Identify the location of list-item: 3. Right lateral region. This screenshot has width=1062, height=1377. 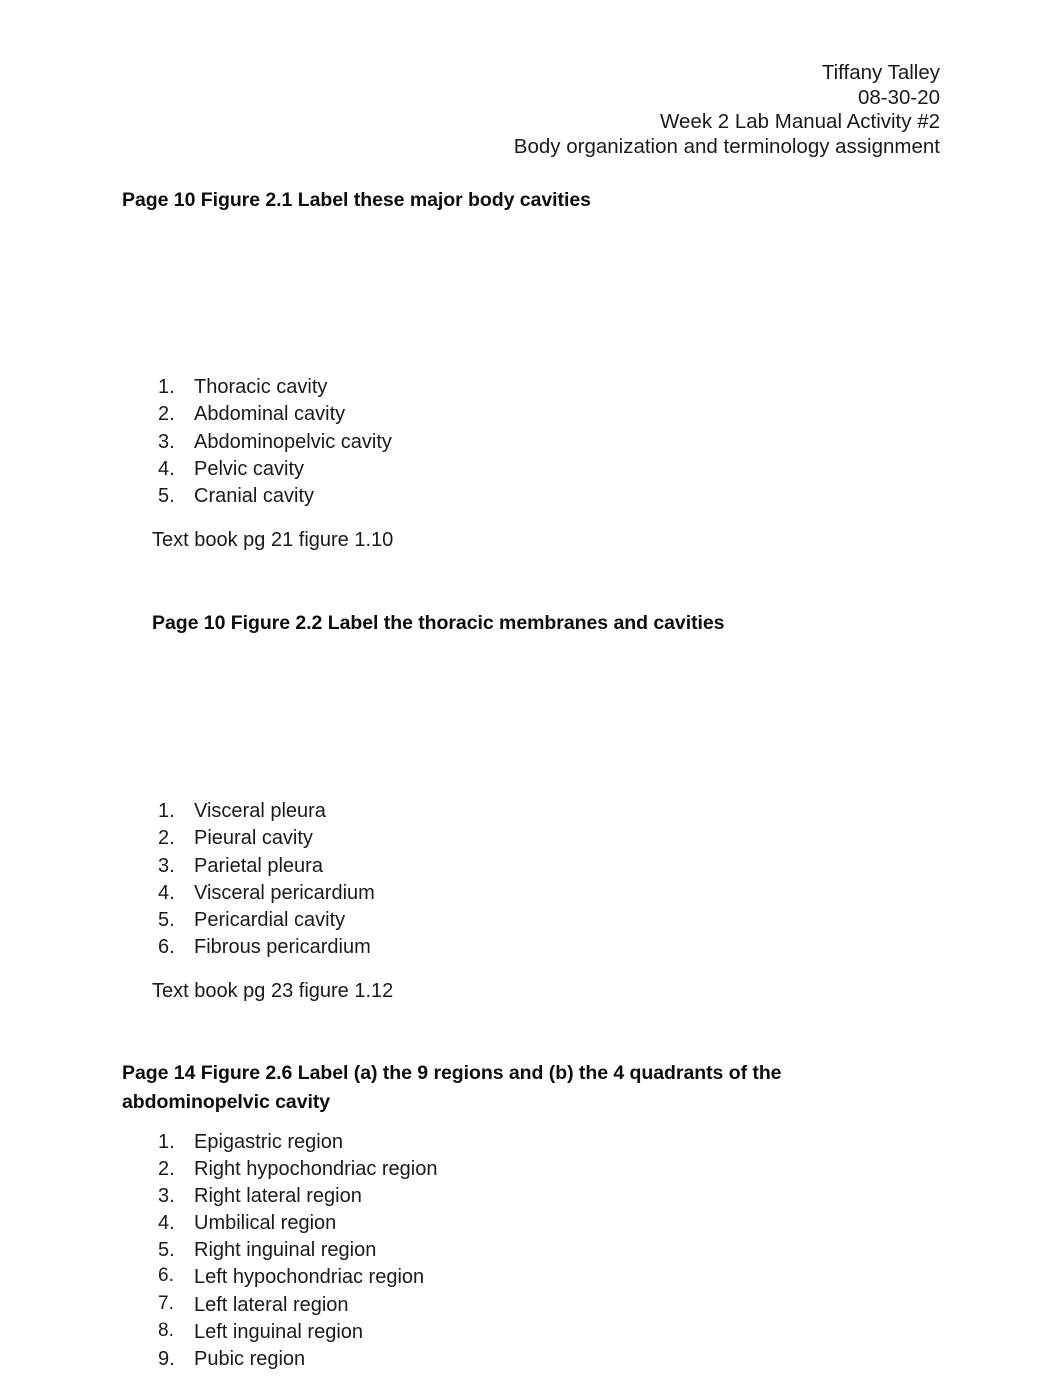
(298, 1196).